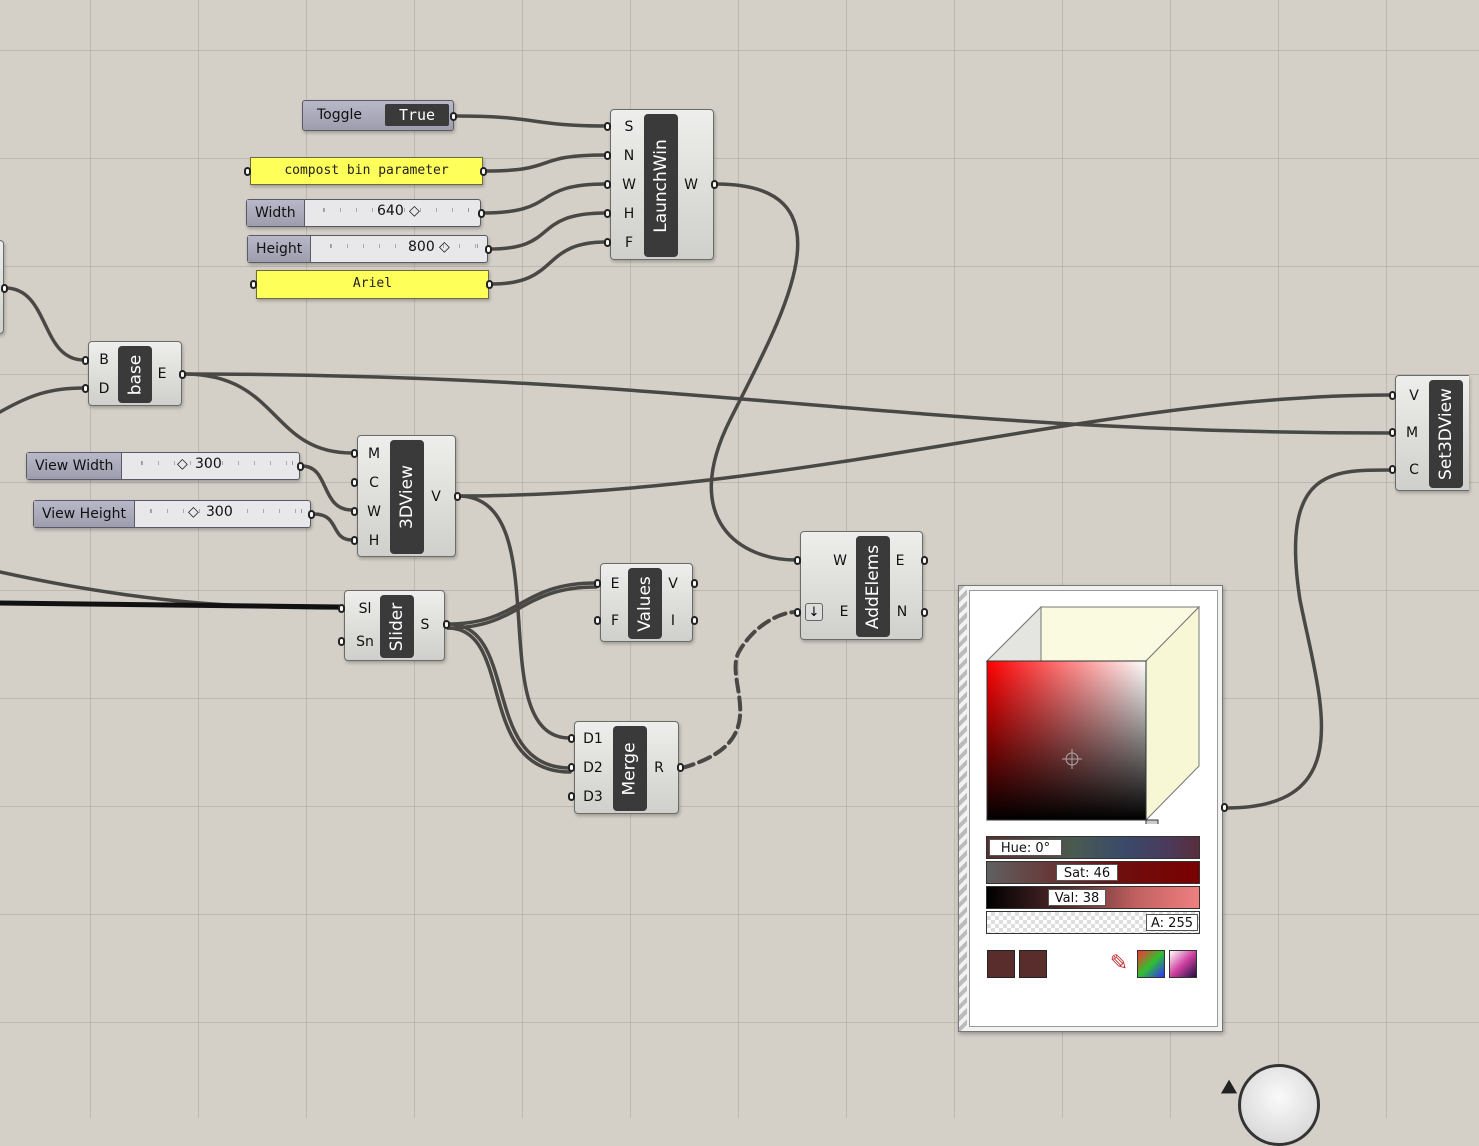 Image resolution: width=1479 pixels, height=1146 pixels. What do you see at coordinates (378, 115) in the screenshot?
I see `boolean-toggle: Toggle True` at bounding box center [378, 115].